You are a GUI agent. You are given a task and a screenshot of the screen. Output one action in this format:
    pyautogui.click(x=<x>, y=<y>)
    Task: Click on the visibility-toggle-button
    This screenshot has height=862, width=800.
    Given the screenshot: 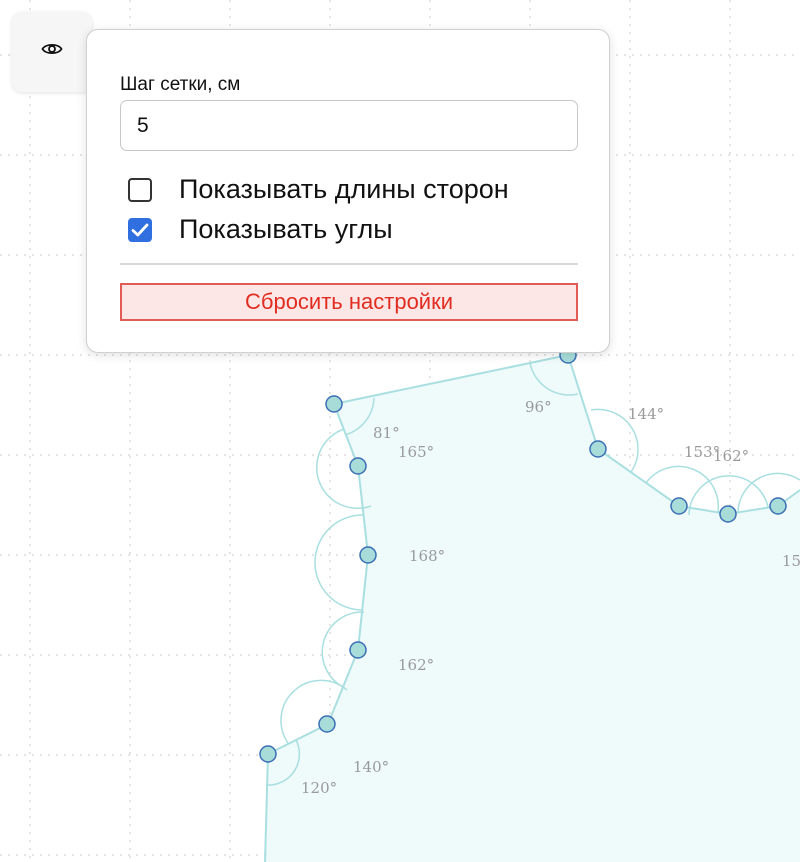 What is the action you would take?
    pyautogui.click(x=52, y=52)
    